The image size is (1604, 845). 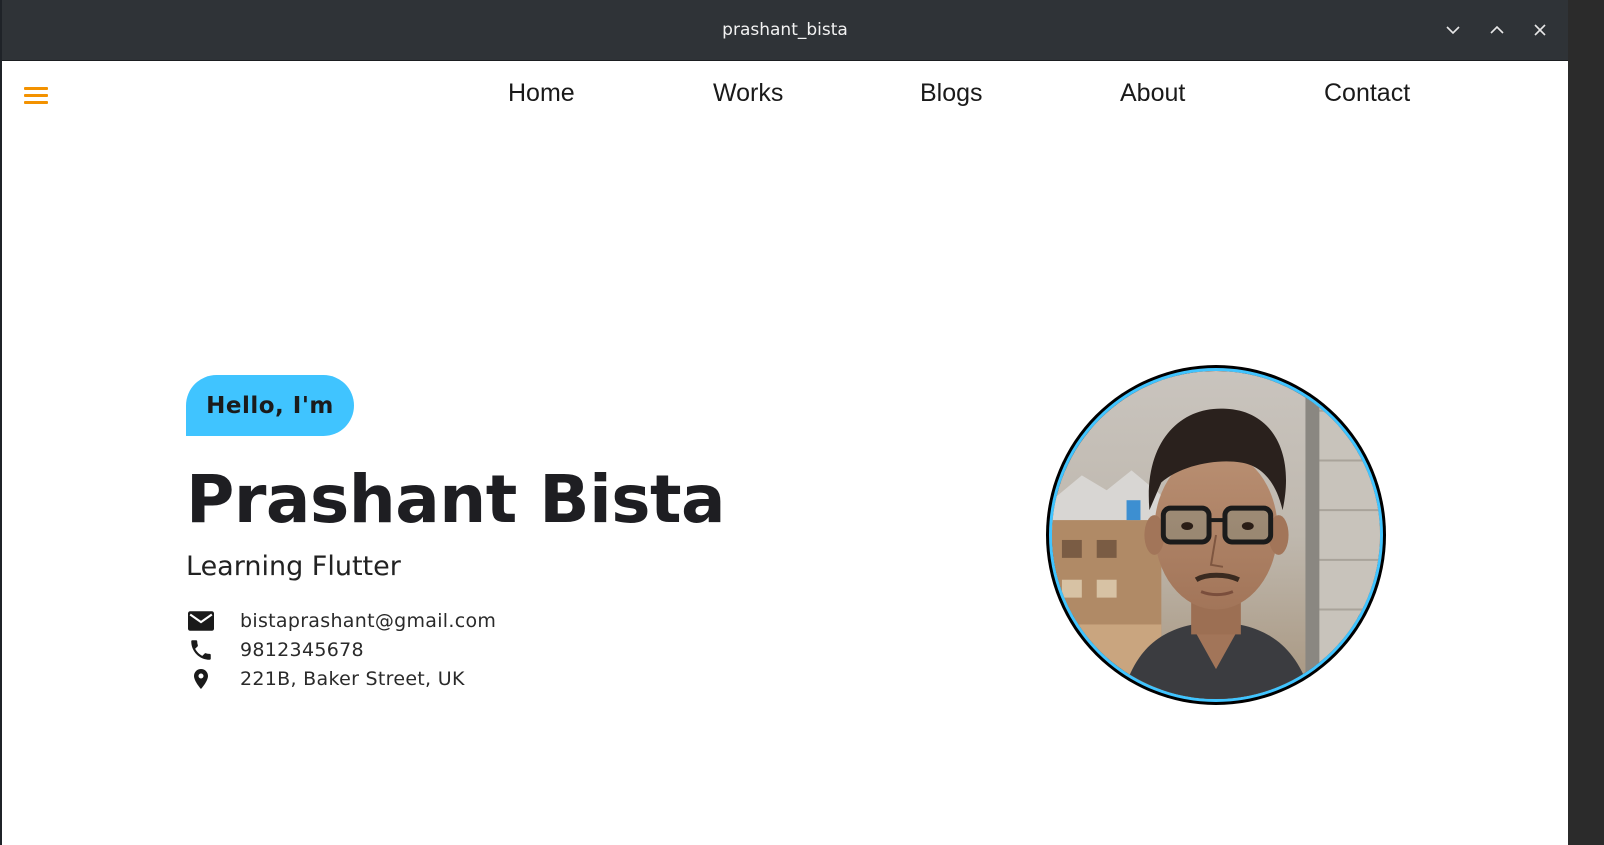 I want to click on hero-subtitle: Learning Flutter, so click(x=293, y=566).